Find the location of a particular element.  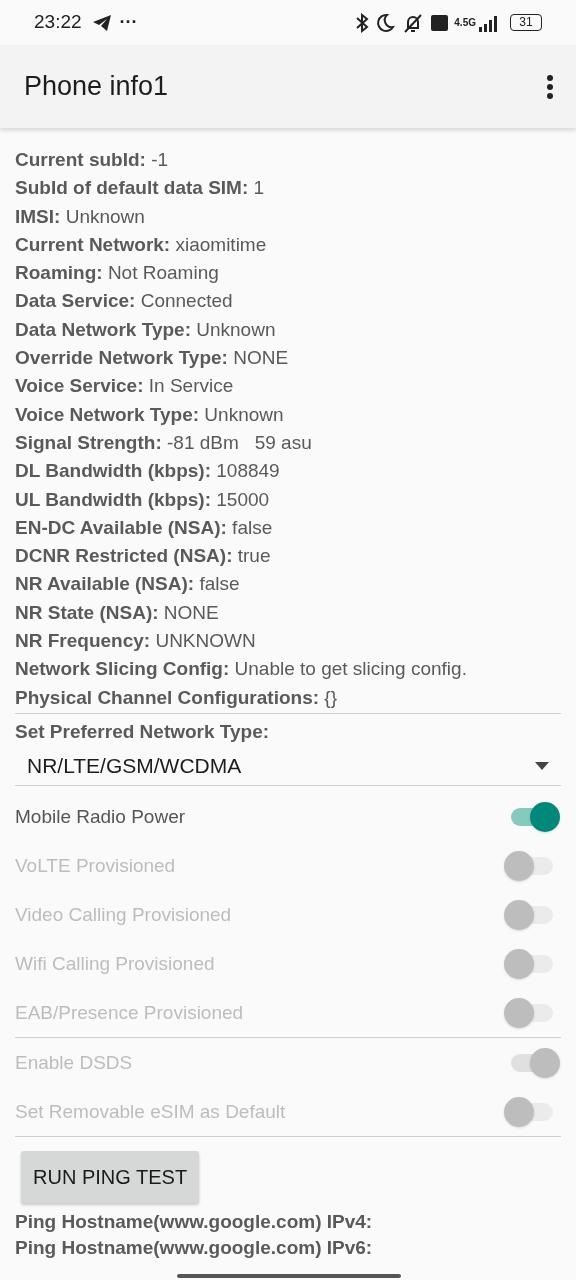

field-label: Set Preferred Network Type: is located at coordinates (142, 731).